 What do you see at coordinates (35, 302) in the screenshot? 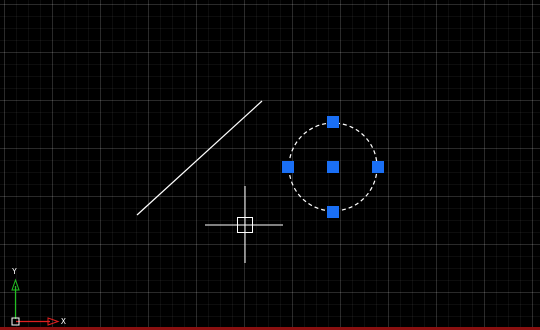
I see `ucs-icon` at bounding box center [35, 302].